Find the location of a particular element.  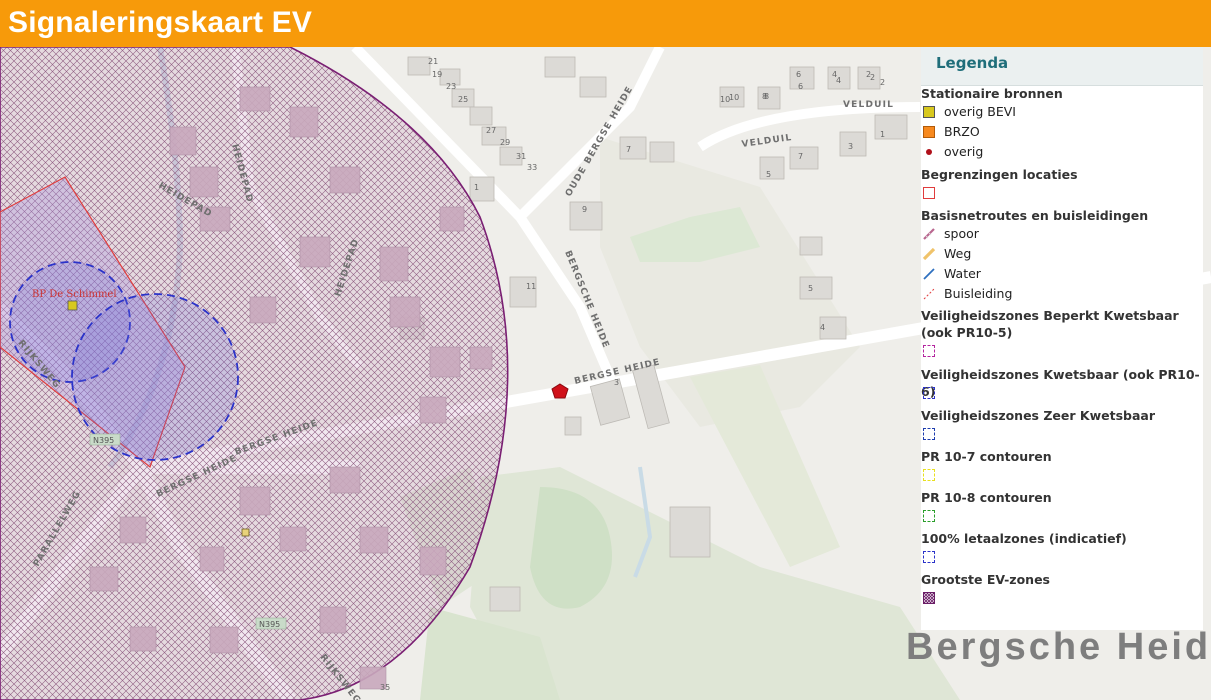

svg-text: 19 is located at coordinates (437, 74).